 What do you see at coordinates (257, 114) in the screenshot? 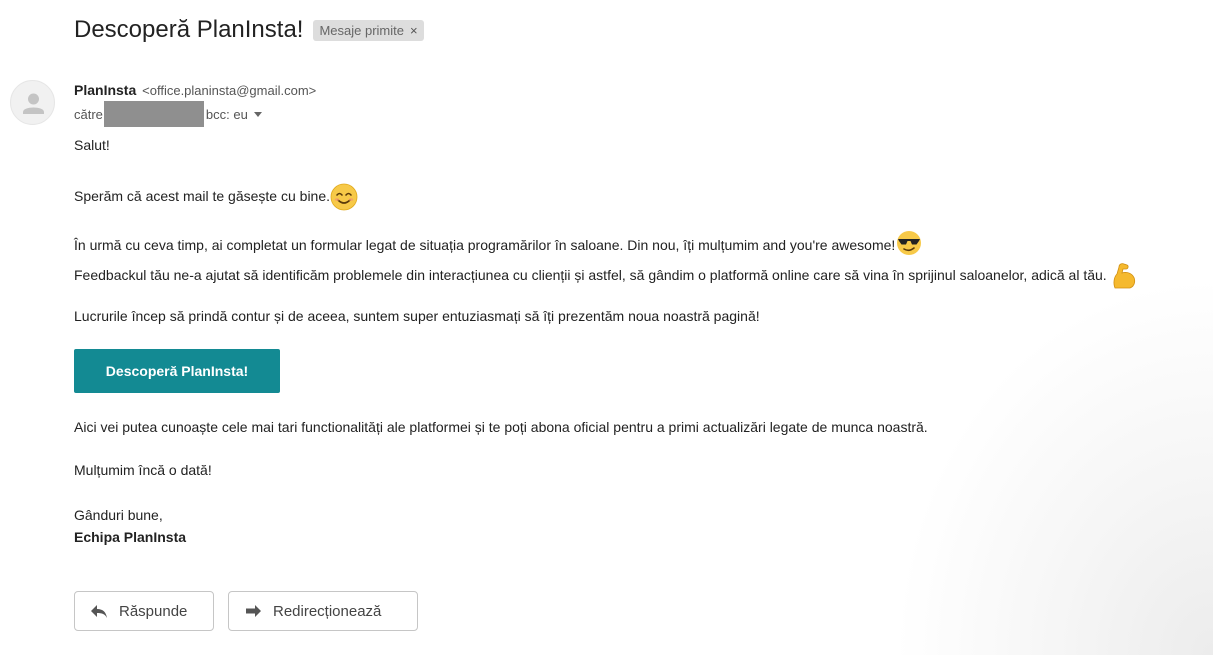
I see `chevron-down-icon` at bounding box center [257, 114].